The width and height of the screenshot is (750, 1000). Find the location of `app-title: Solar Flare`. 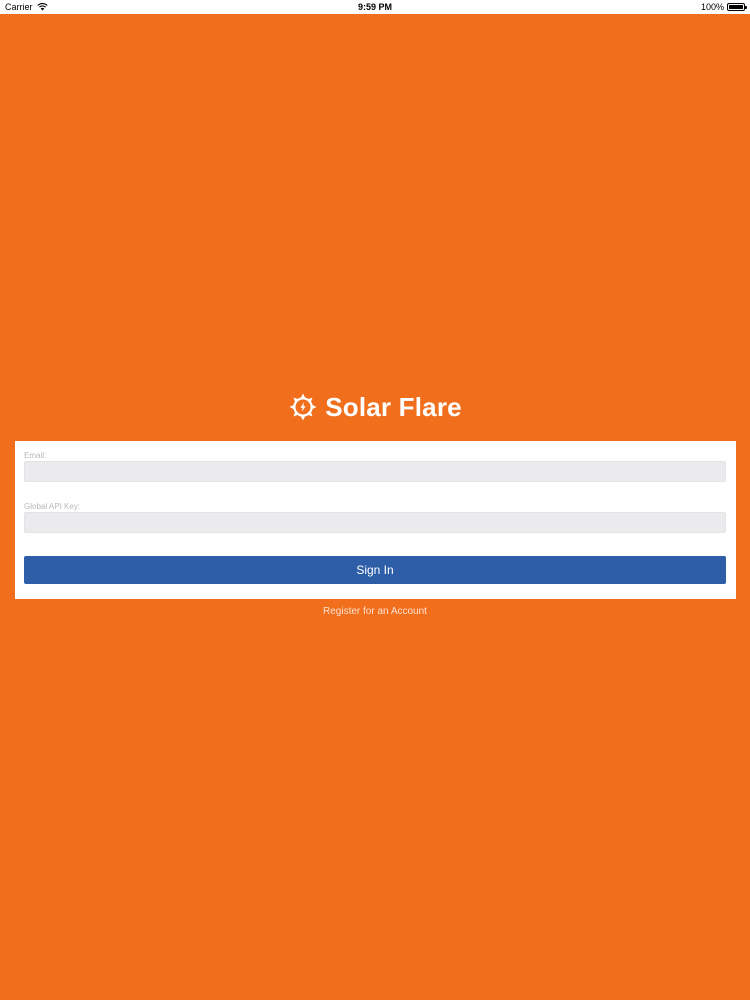

app-title: Solar Flare is located at coordinates (393, 406).